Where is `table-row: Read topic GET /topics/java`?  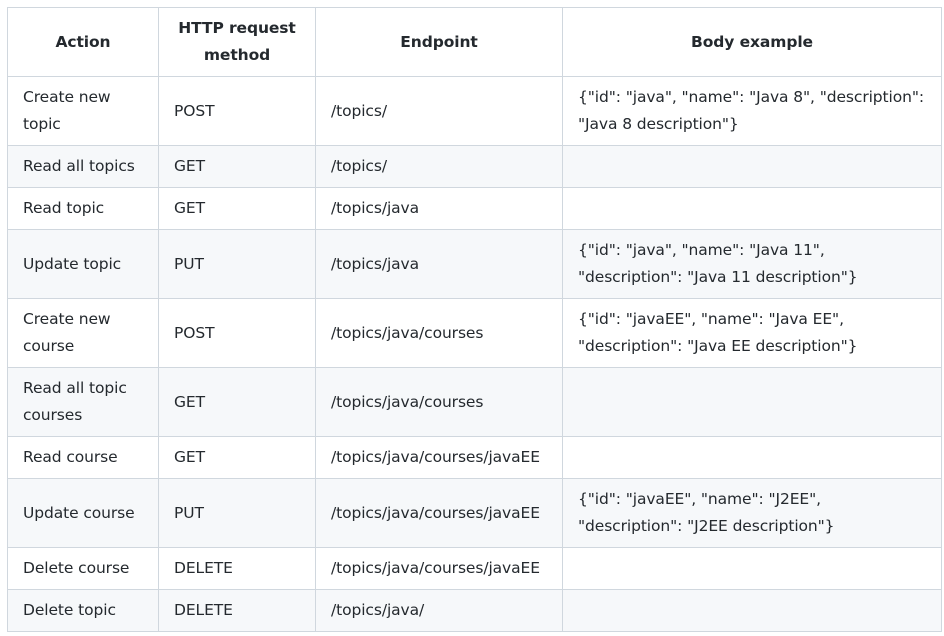 table-row: Read topic GET /topics/java is located at coordinates (474, 208).